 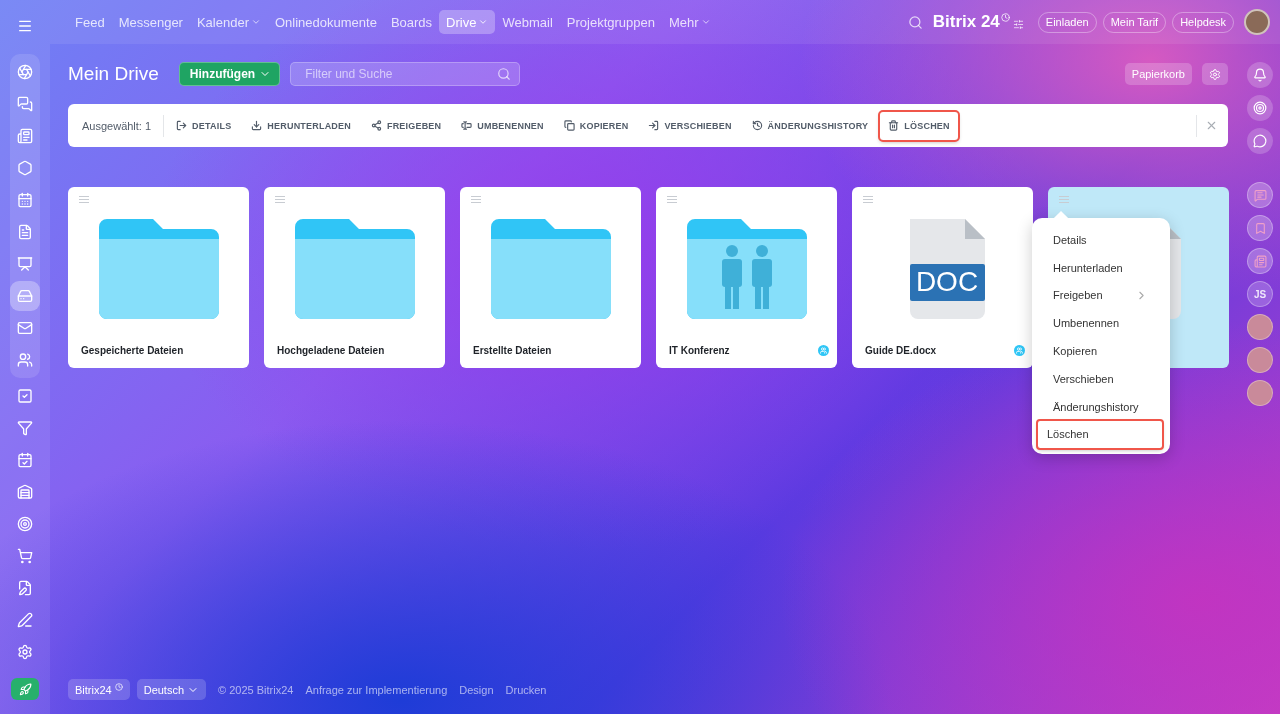 I want to click on file-name: Gespeicherte Dateien, so click(x=132, y=350).